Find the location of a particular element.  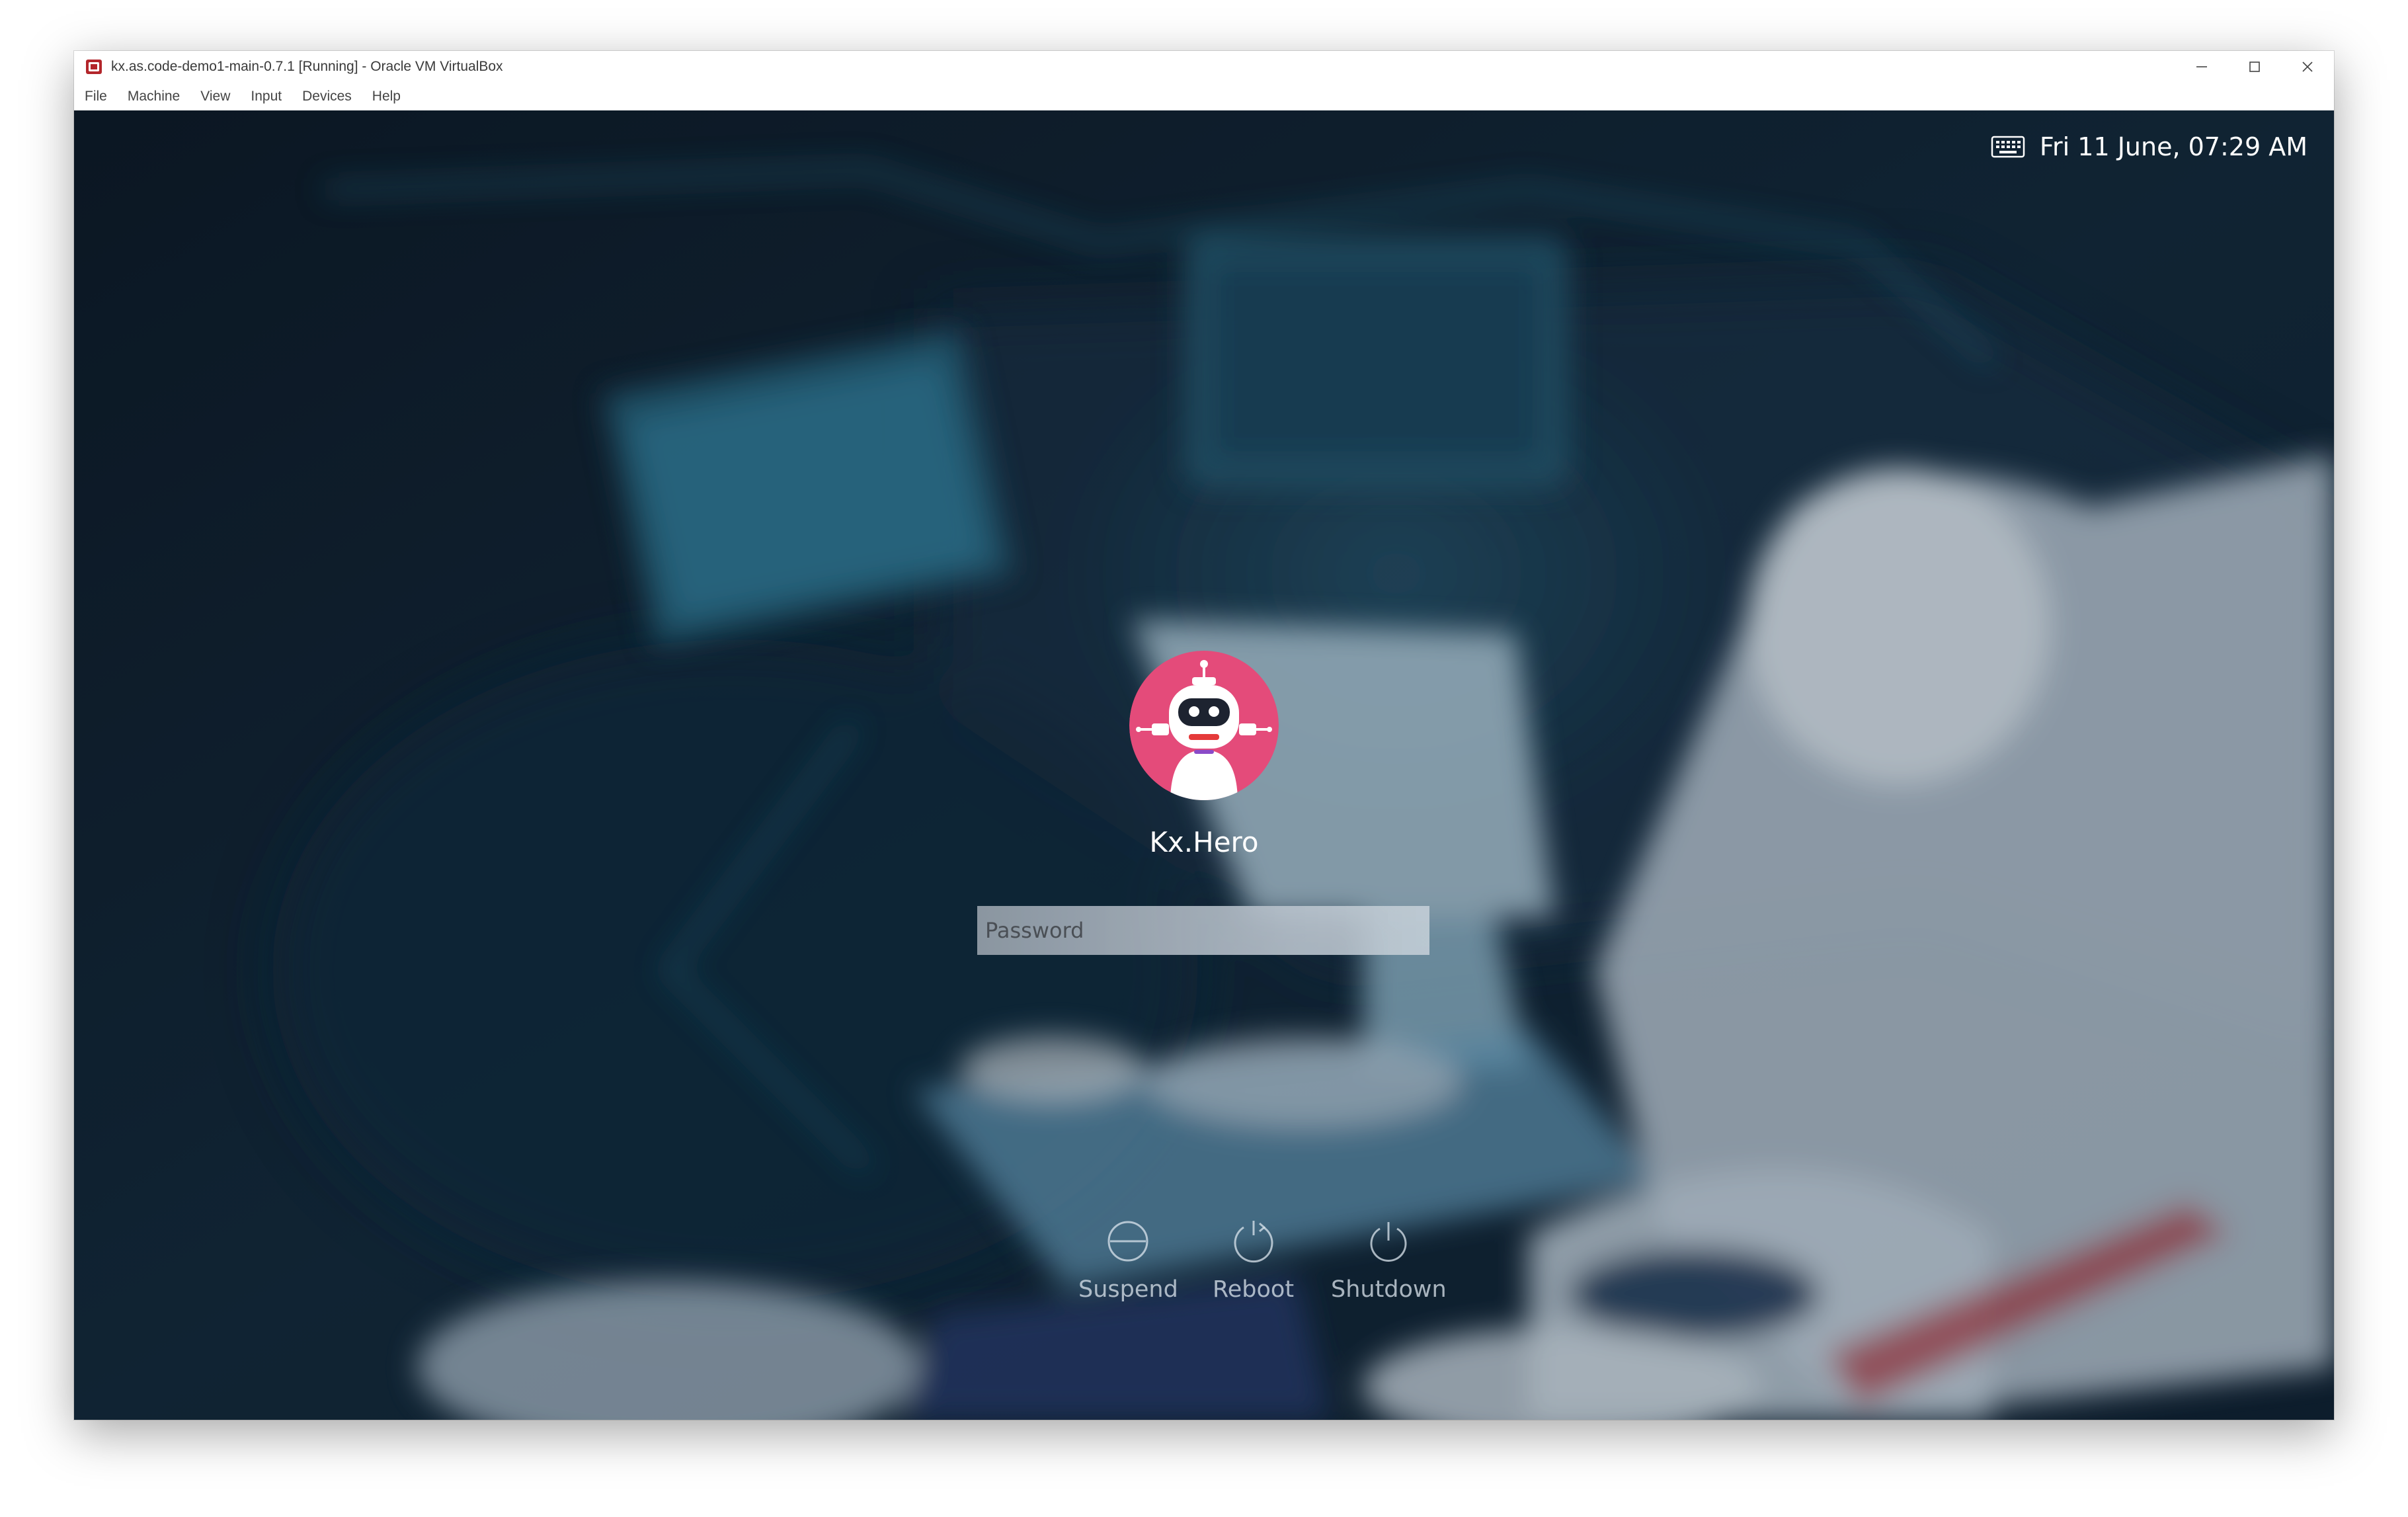

reboot-icon is located at coordinates (1253, 1242).